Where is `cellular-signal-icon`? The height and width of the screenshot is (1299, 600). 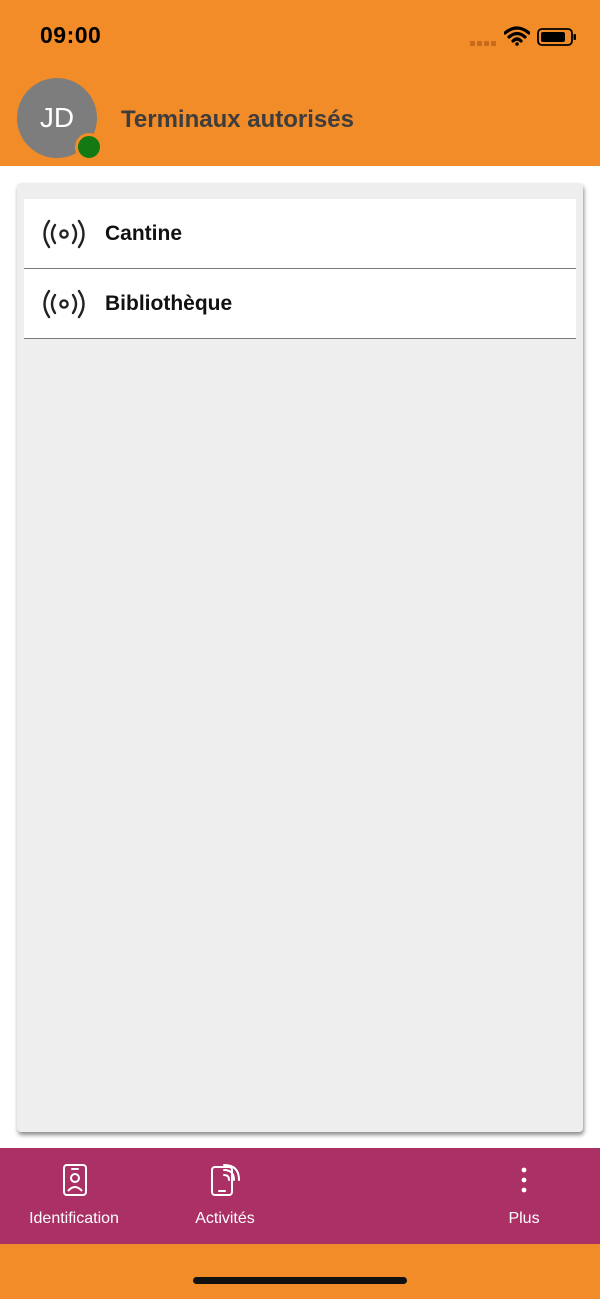
cellular-signal-icon is located at coordinates (483, 43).